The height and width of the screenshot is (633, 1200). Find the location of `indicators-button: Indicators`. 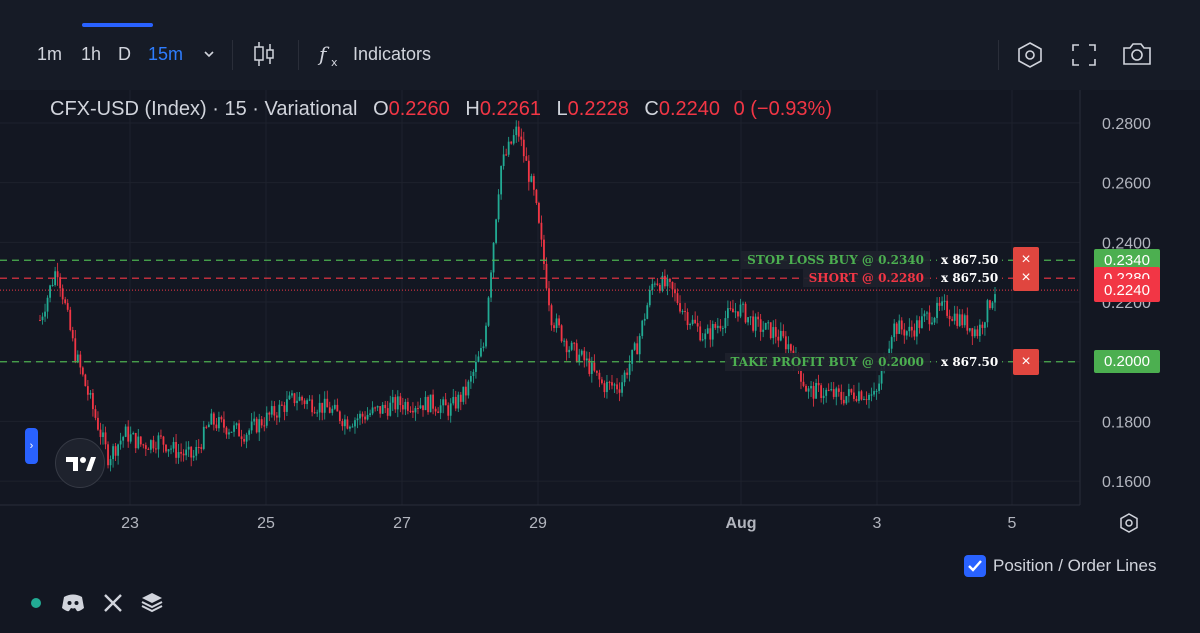

indicators-button: Indicators is located at coordinates (392, 54).